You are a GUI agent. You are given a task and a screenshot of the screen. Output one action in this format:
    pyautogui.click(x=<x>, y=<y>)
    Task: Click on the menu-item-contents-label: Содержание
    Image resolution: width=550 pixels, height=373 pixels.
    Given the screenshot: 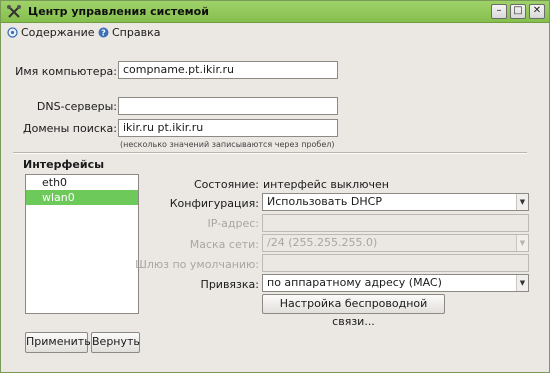 What is the action you would take?
    pyautogui.click(x=58, y=32)
    